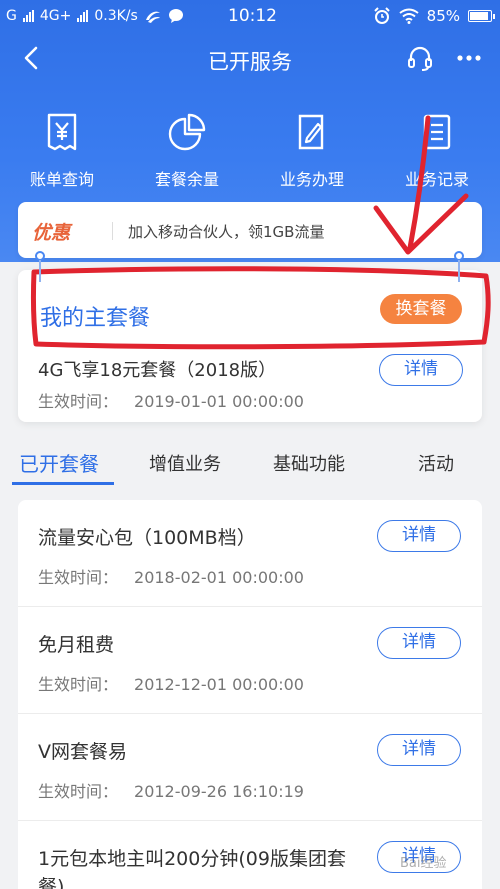 This screenshot has height=889, width=500. What do you see at coordinates (187, 132) in the screenshot?
I see `pie-chart-icon` at bounding box center [187, 132].